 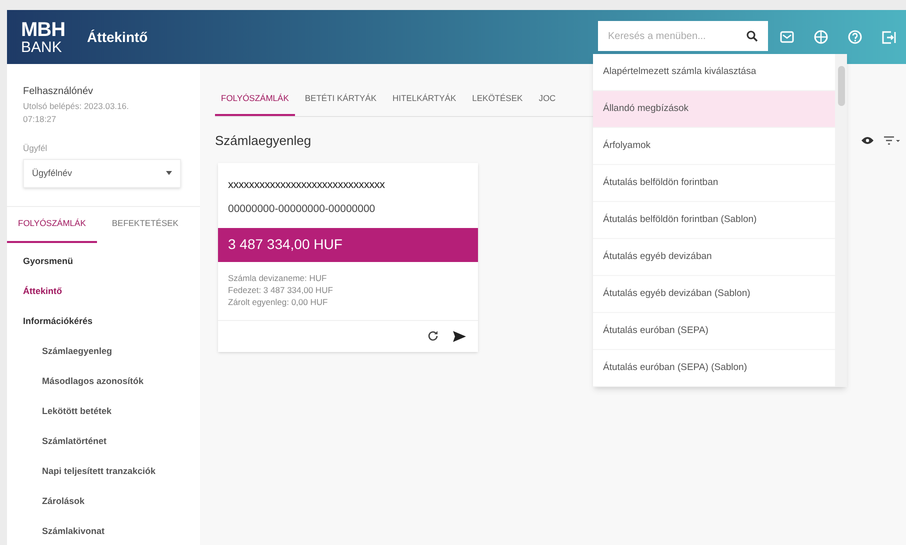 What do you see at coordinates (58, 92) in the screenshot?
I see `username: Felhasználónév` at bounding box center [58, 92].